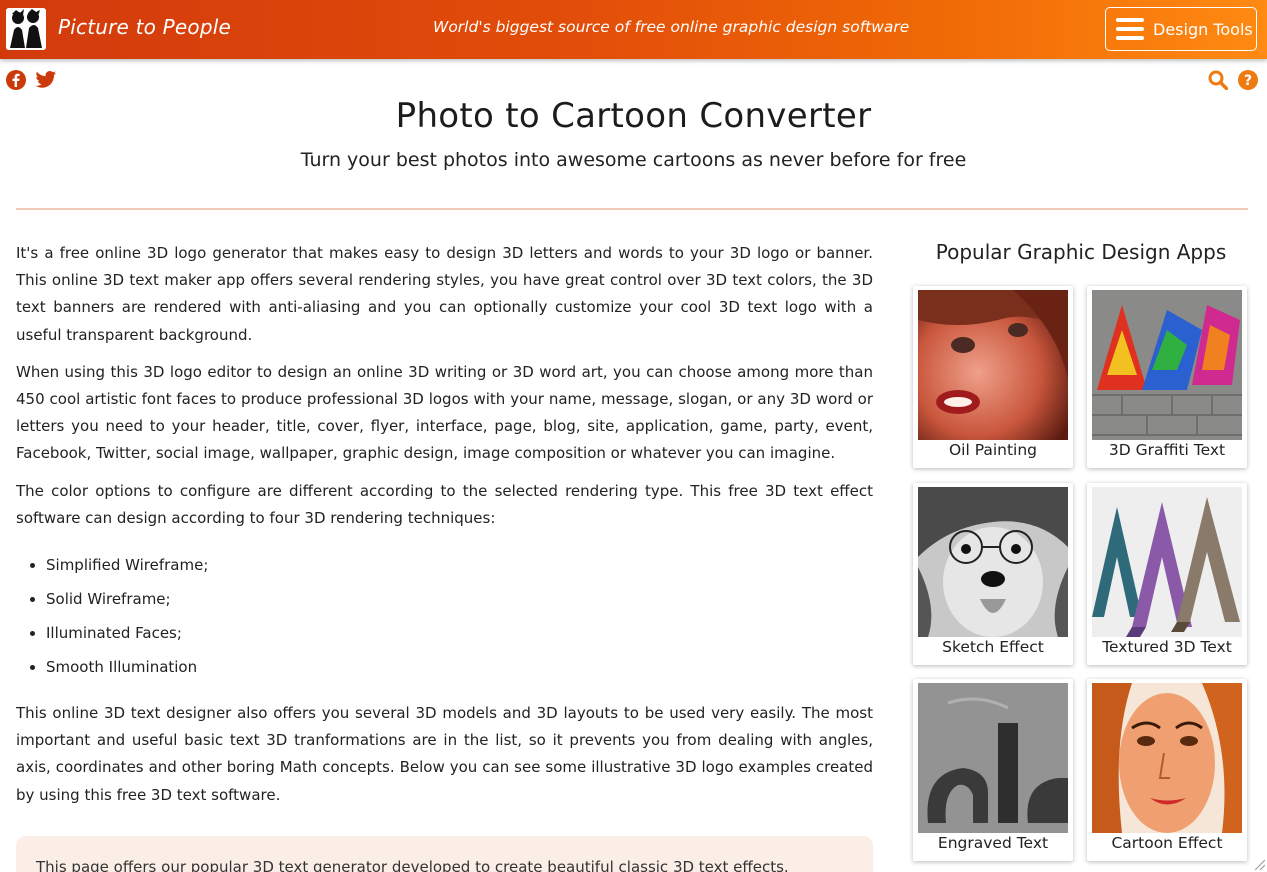 The image size is (1267, 872). I want to click on app-card-oil-painting: Oil Painting, so click(993, 377).